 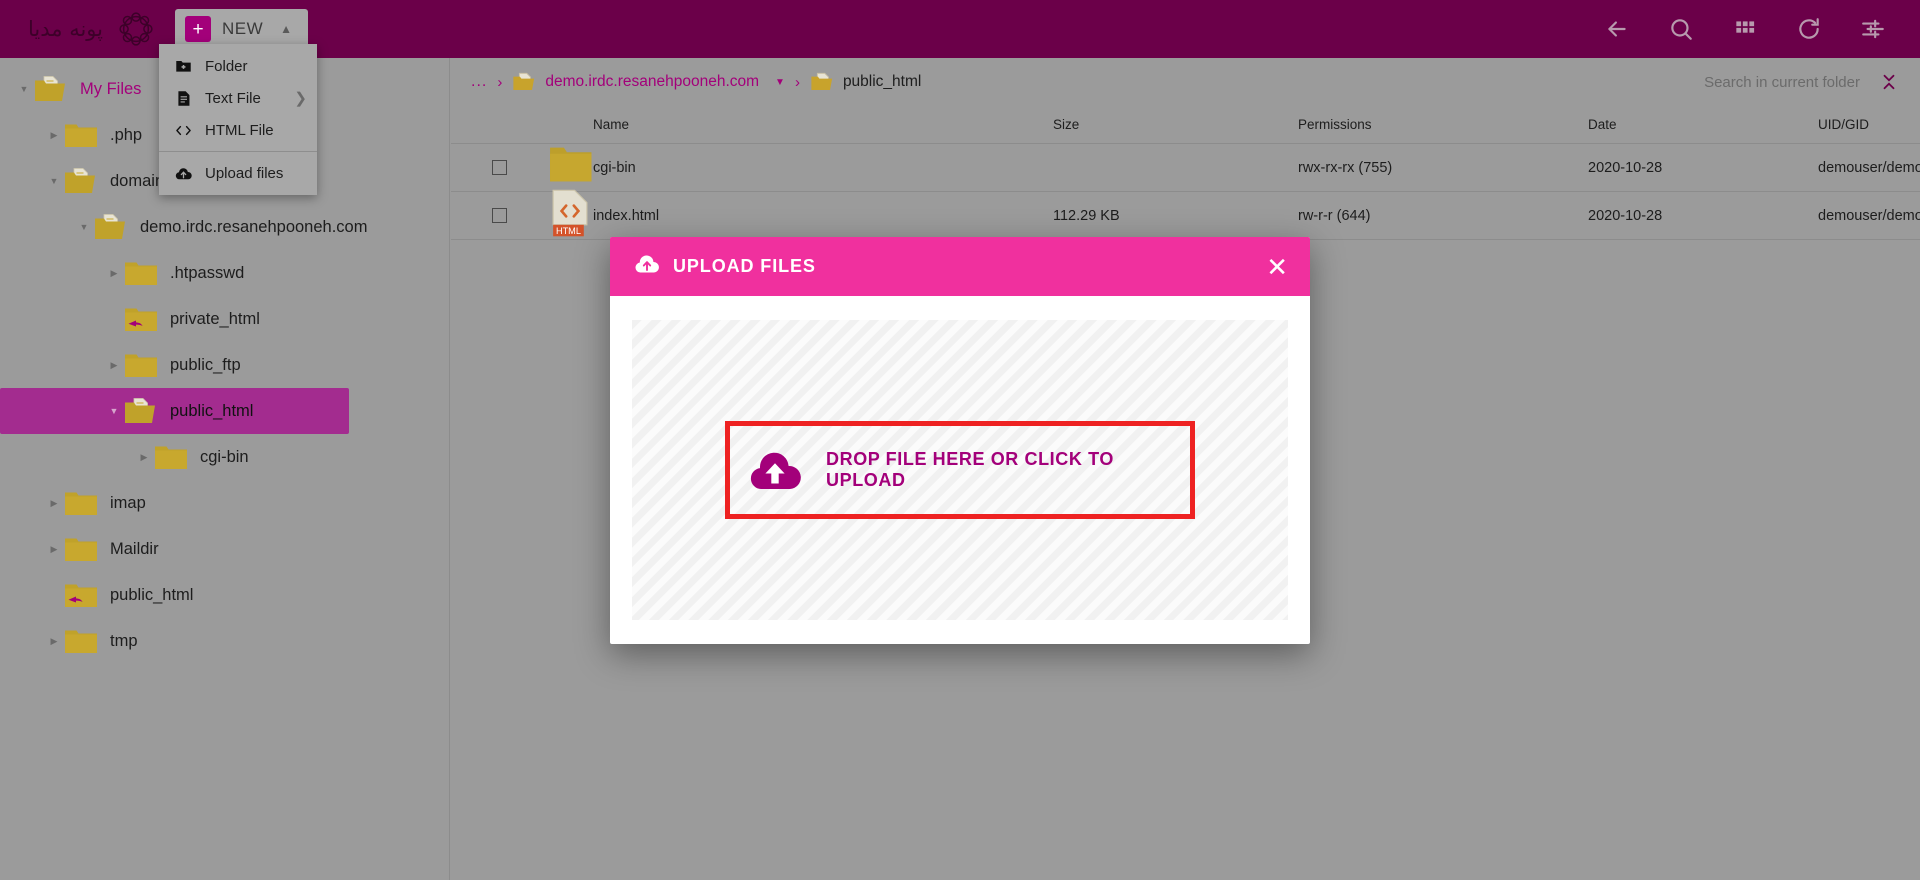 I want to click on sidebar-item-imap: ▶ imap, so click(x=224, y=503).